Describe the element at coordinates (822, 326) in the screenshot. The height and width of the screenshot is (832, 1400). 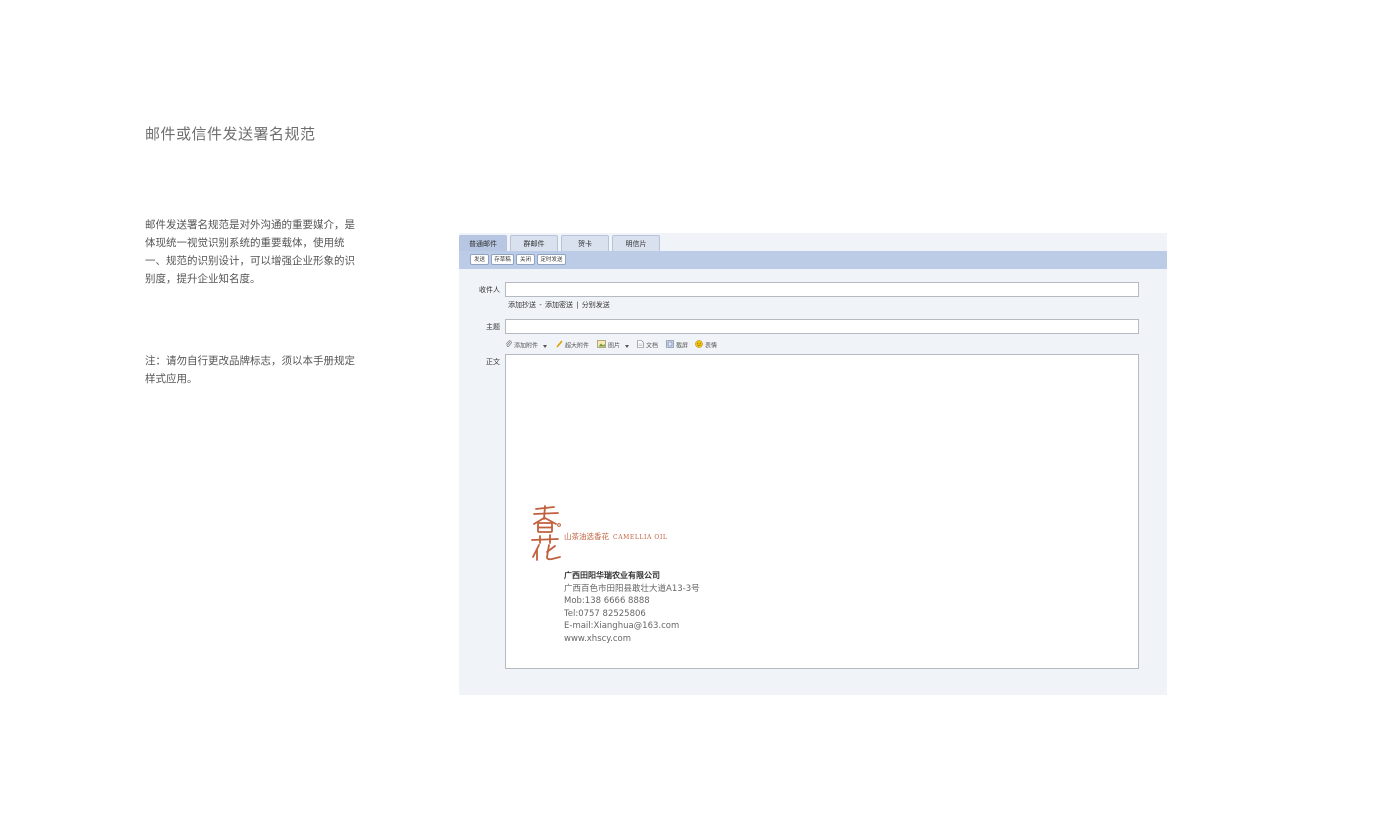
I see `subject-input` at that location.